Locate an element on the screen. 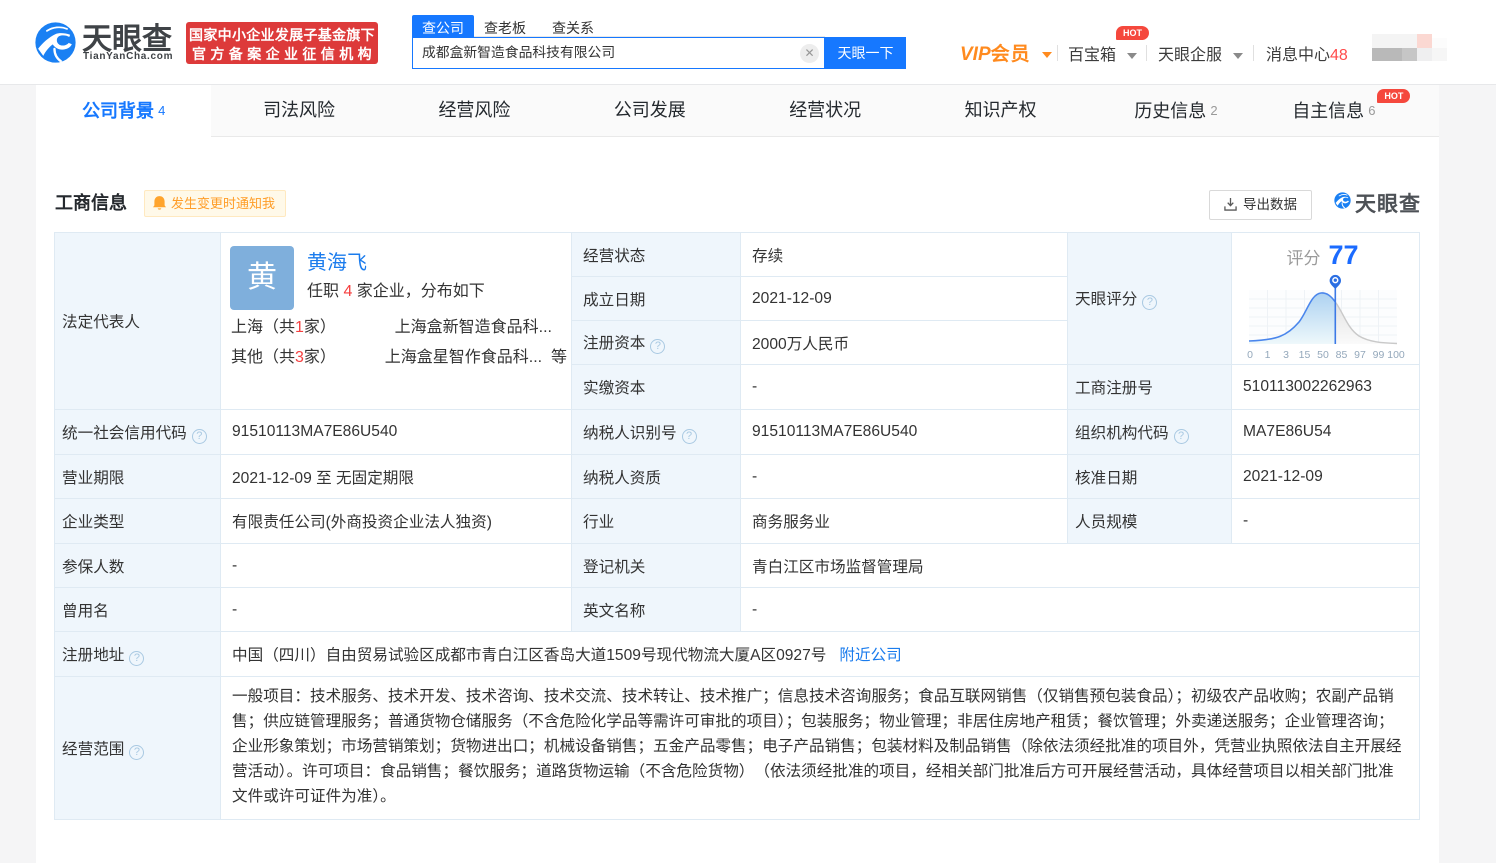  svg-text: 97 is located at coordinates (1360, 355).